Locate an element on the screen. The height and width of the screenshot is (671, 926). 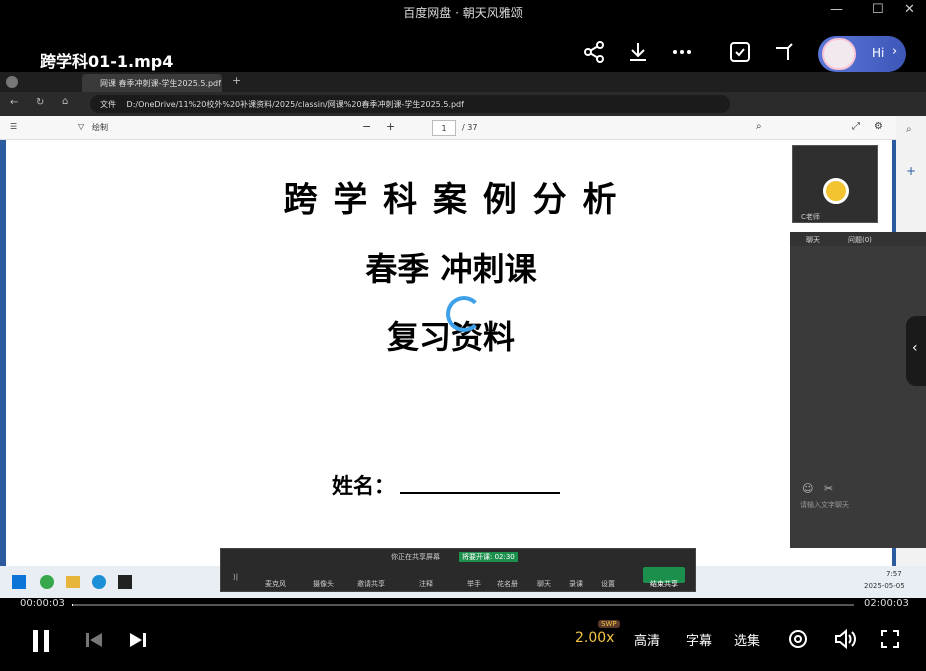
teacher-camera: C老师 is located at coordinates (835, 184).